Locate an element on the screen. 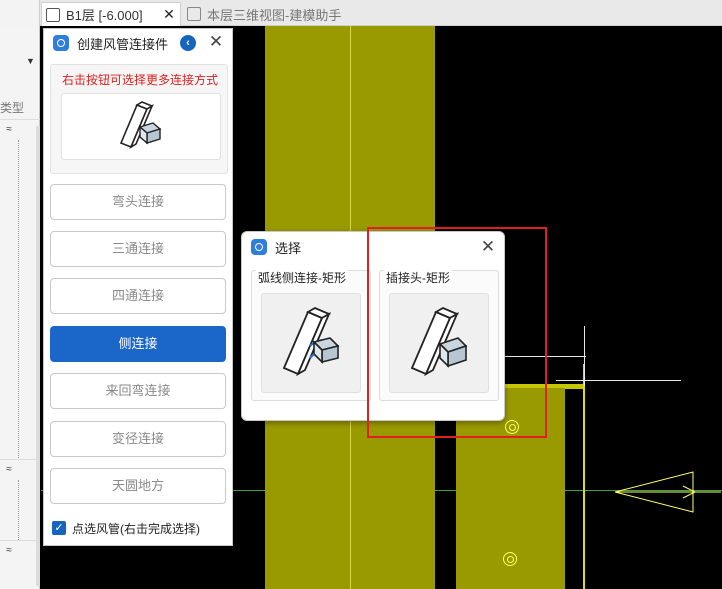 The image size is (722, 589). pick-duct-checkbox: ✓ is located at coordinates (59, 528).